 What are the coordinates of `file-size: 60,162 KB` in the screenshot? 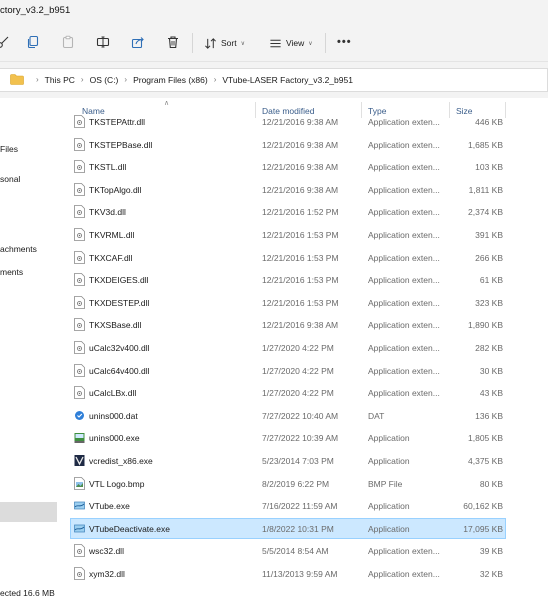 It's located at (483, 506).